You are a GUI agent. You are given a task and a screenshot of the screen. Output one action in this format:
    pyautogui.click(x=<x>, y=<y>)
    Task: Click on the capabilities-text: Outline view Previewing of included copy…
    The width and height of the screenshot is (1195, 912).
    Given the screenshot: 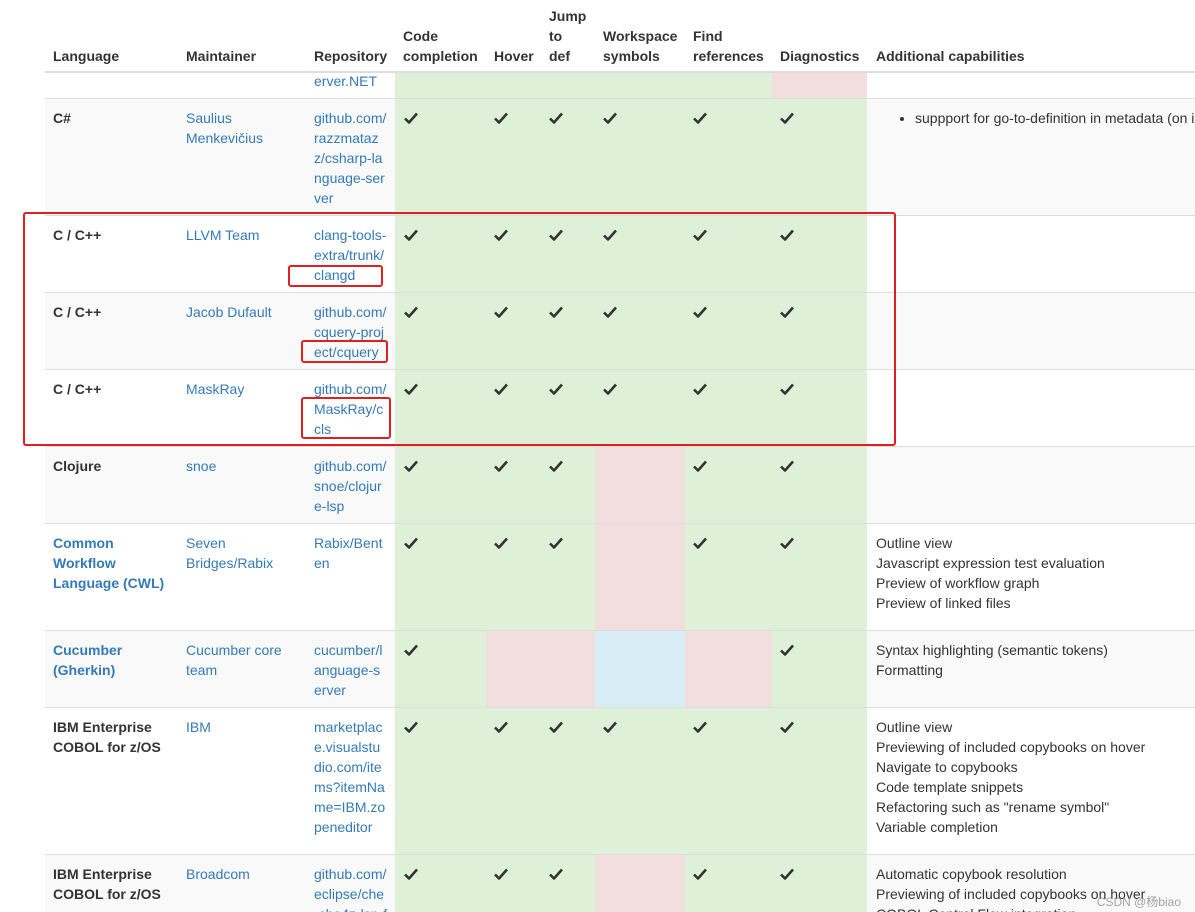 What is the action you would take?
    pyautogui.click(x=1011, y=777)
    